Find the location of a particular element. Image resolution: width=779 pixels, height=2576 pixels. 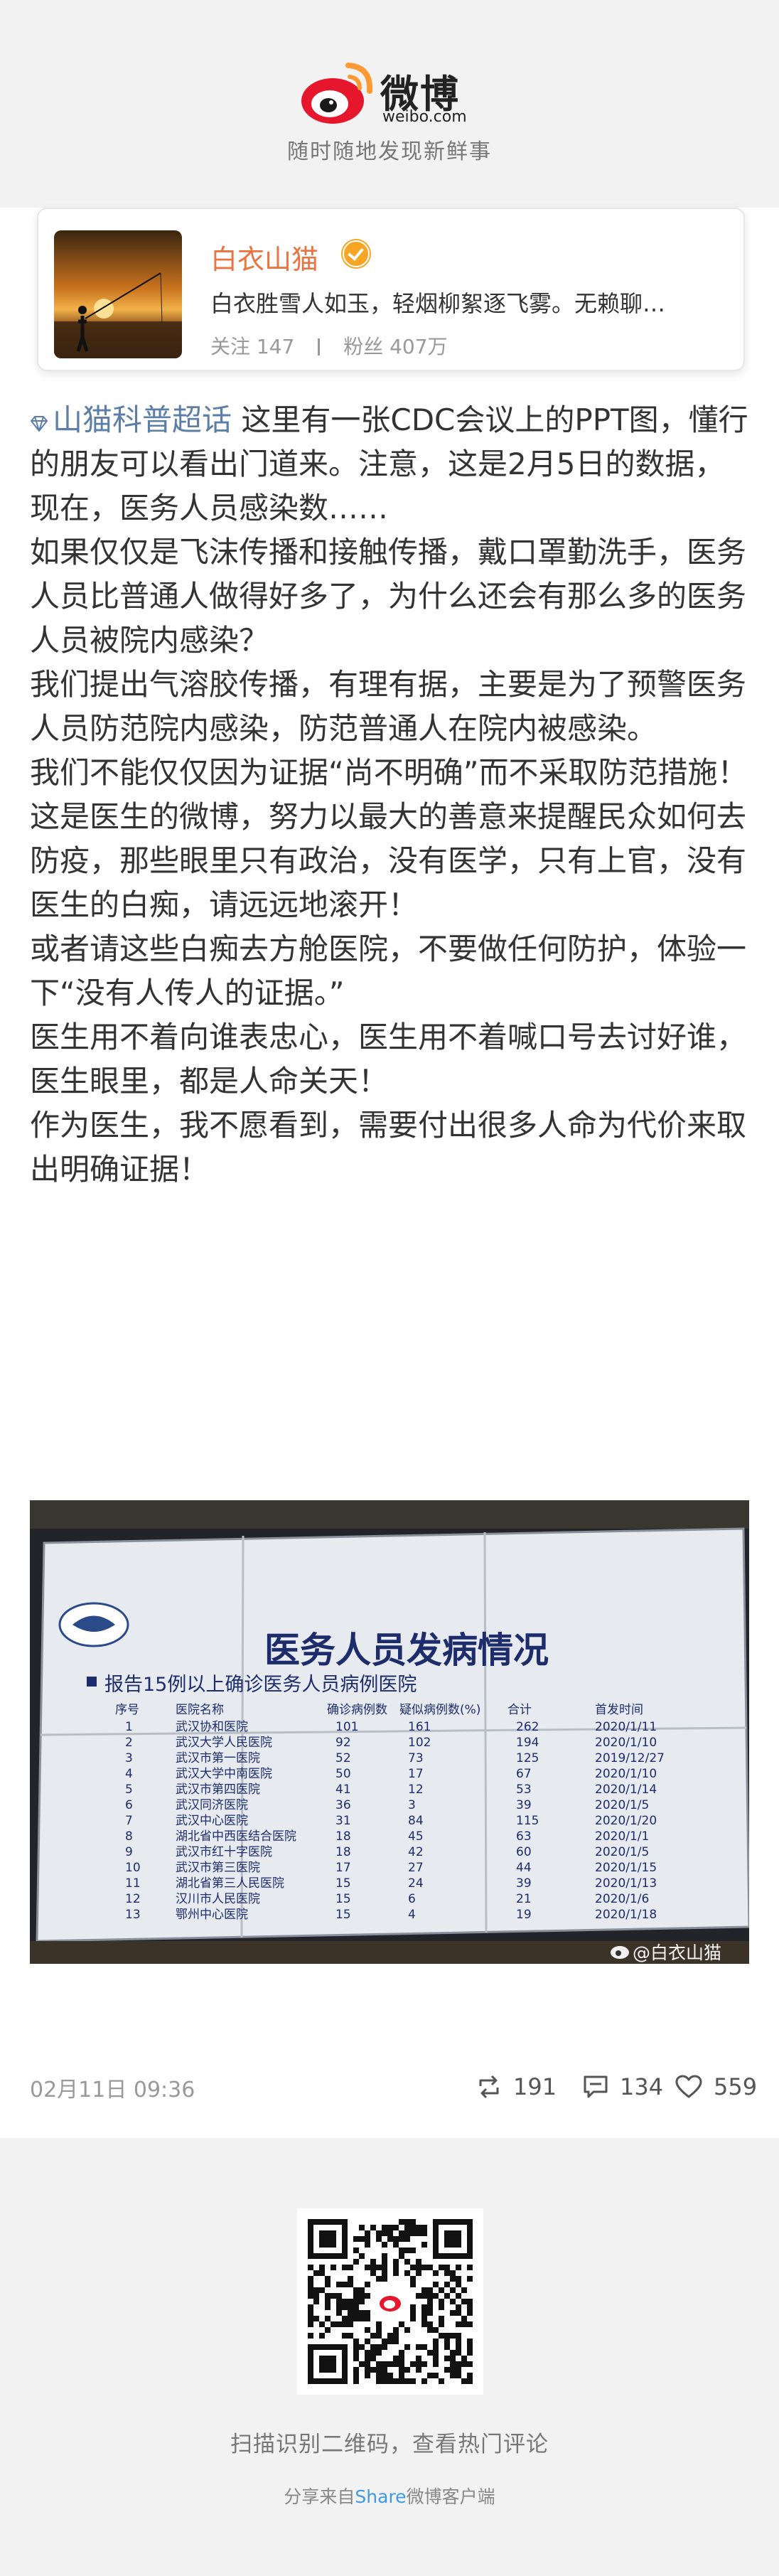

table-cell: 60 is located at coordinates (524, 1852).